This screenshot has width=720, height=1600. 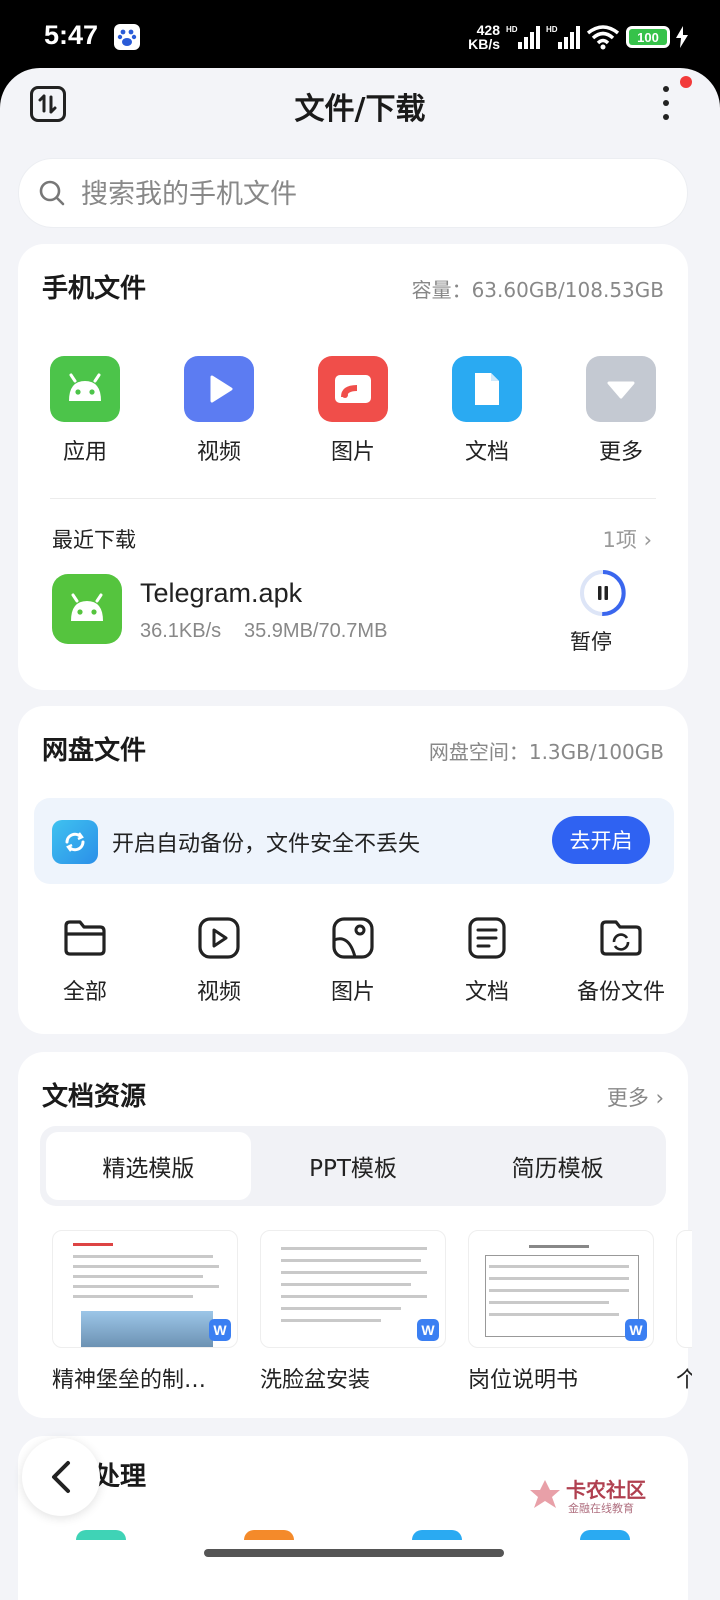 I want to click on recent-downloads-count: 1项 ›, so click(x=627, y=539).